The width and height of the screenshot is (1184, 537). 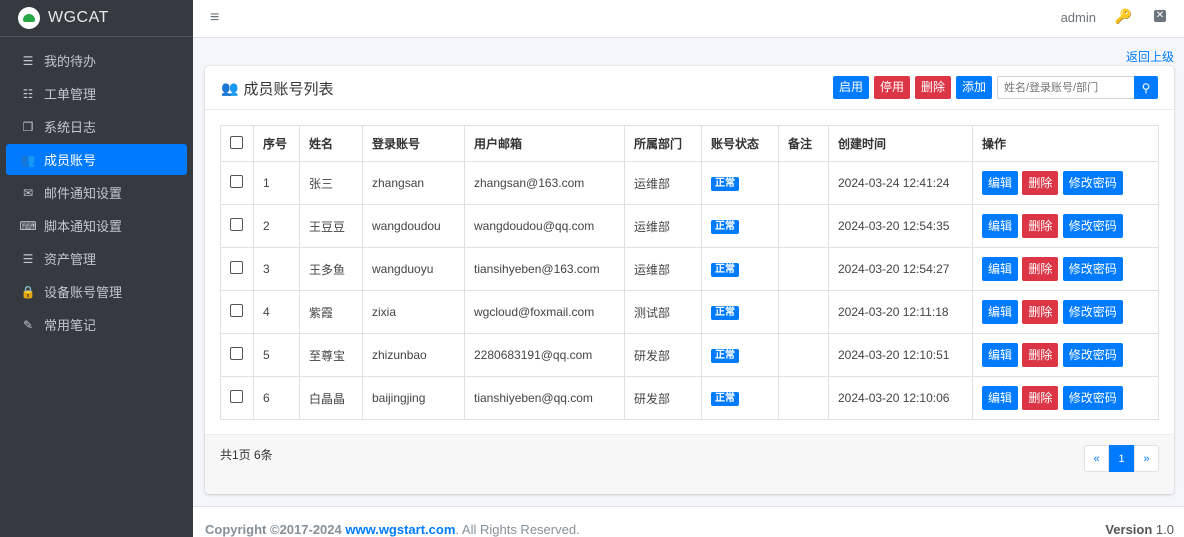 I want to click on header-dept: 所属部门, so click(x=663, y=143).